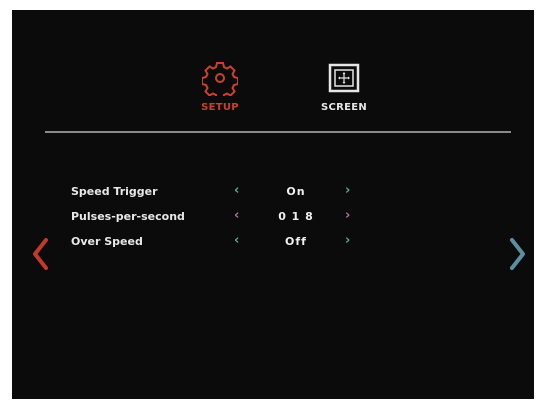  I want to click on chevron-right-icon, so click(518, 254).